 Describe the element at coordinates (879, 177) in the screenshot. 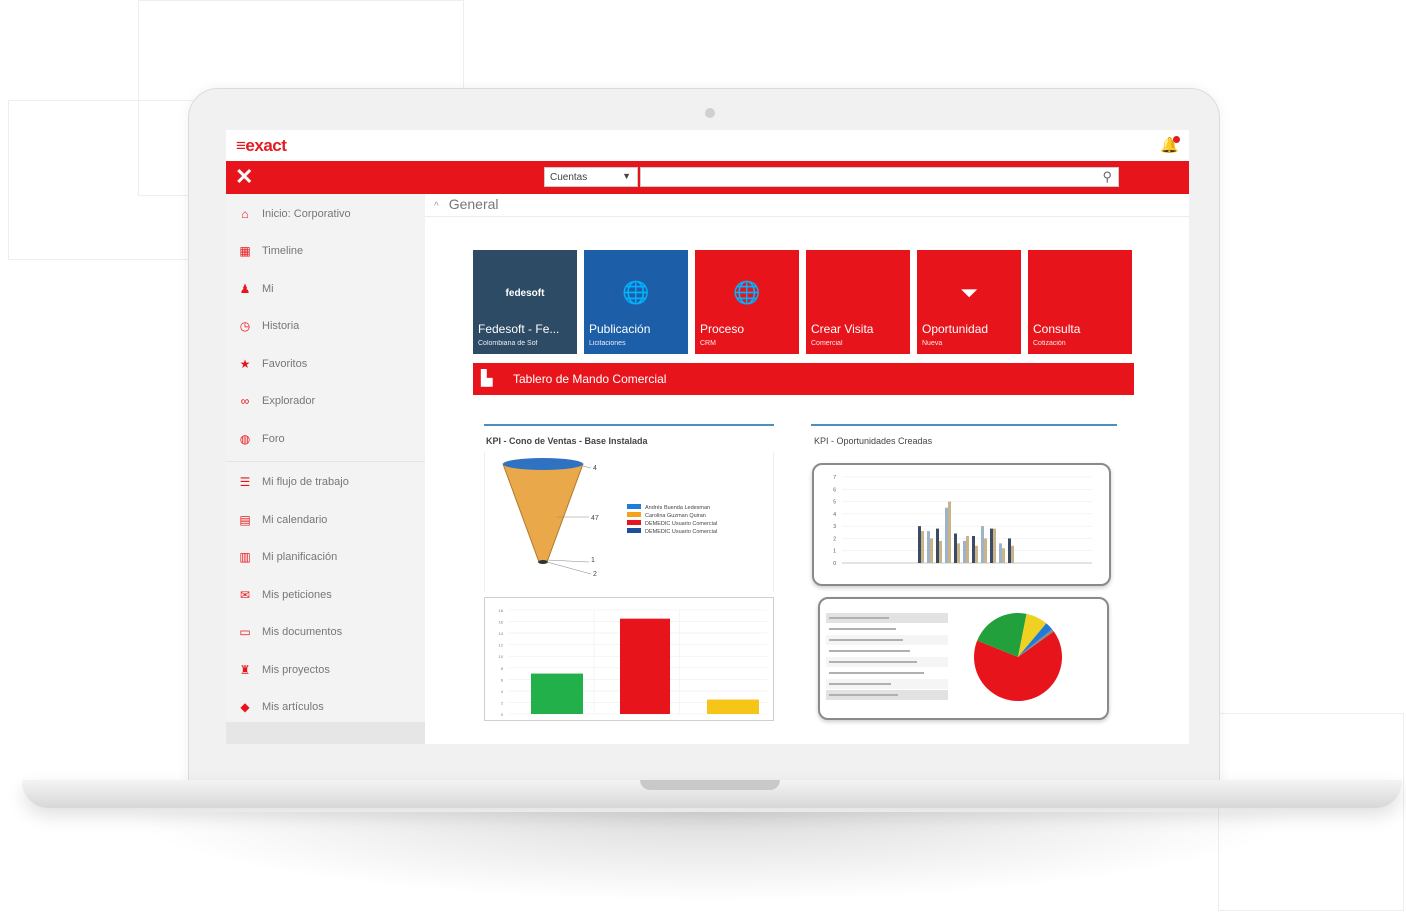

I see `search-input: ⚲` at that location.